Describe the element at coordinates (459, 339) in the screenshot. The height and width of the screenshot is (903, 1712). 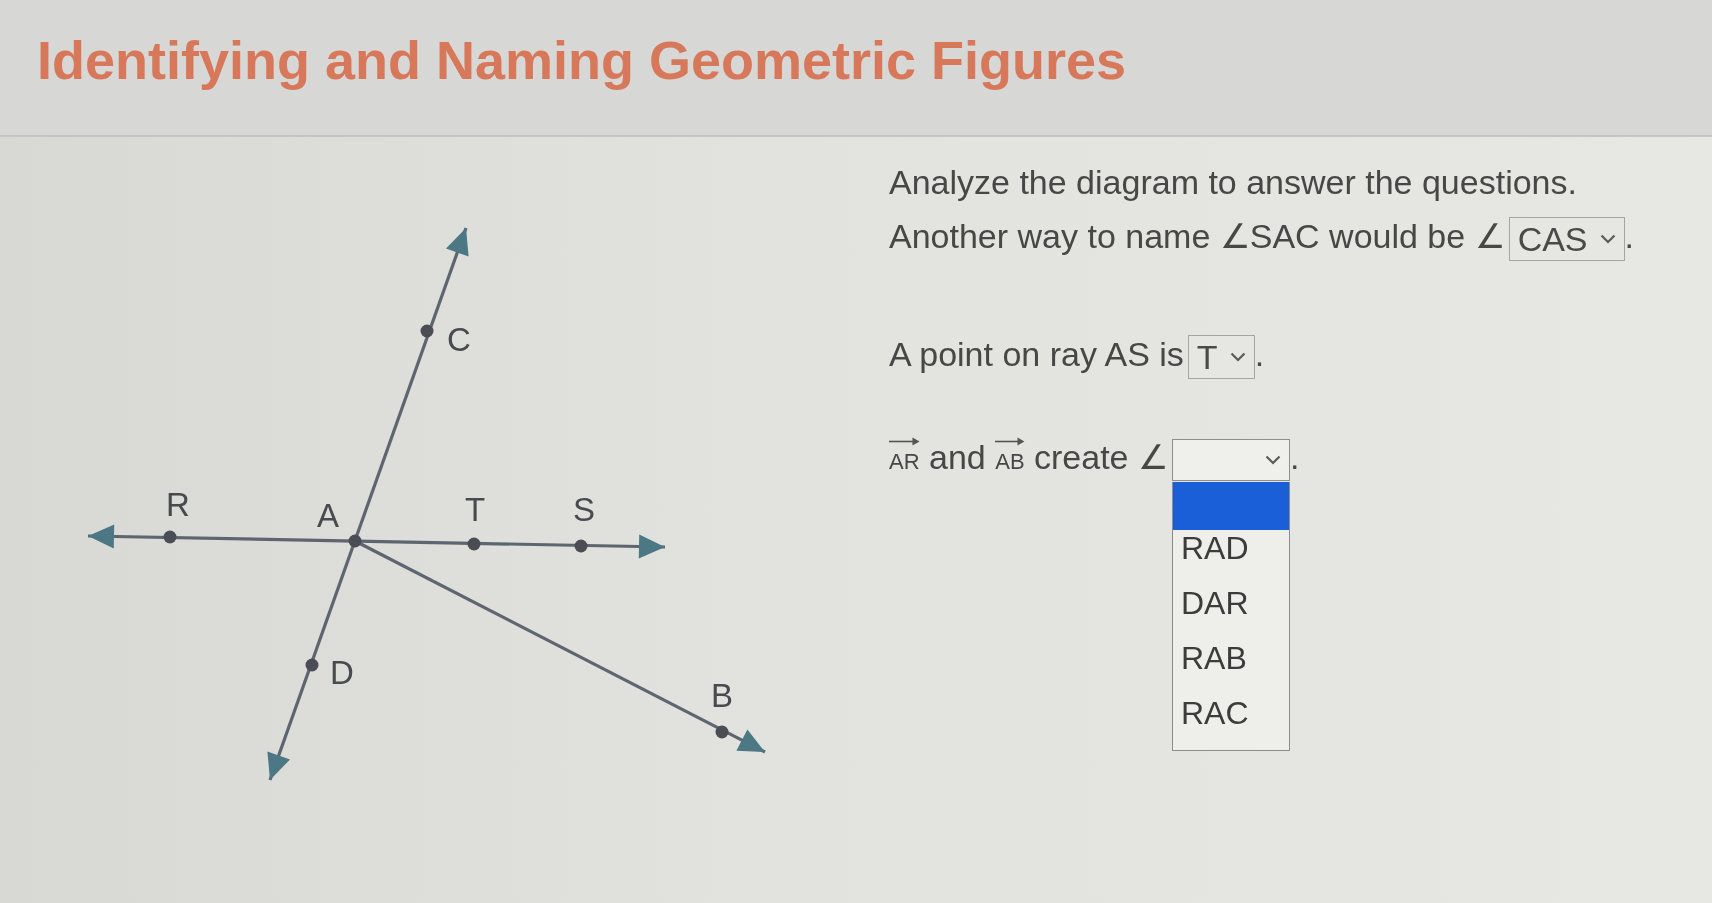
I see `point-label: C` at that location.